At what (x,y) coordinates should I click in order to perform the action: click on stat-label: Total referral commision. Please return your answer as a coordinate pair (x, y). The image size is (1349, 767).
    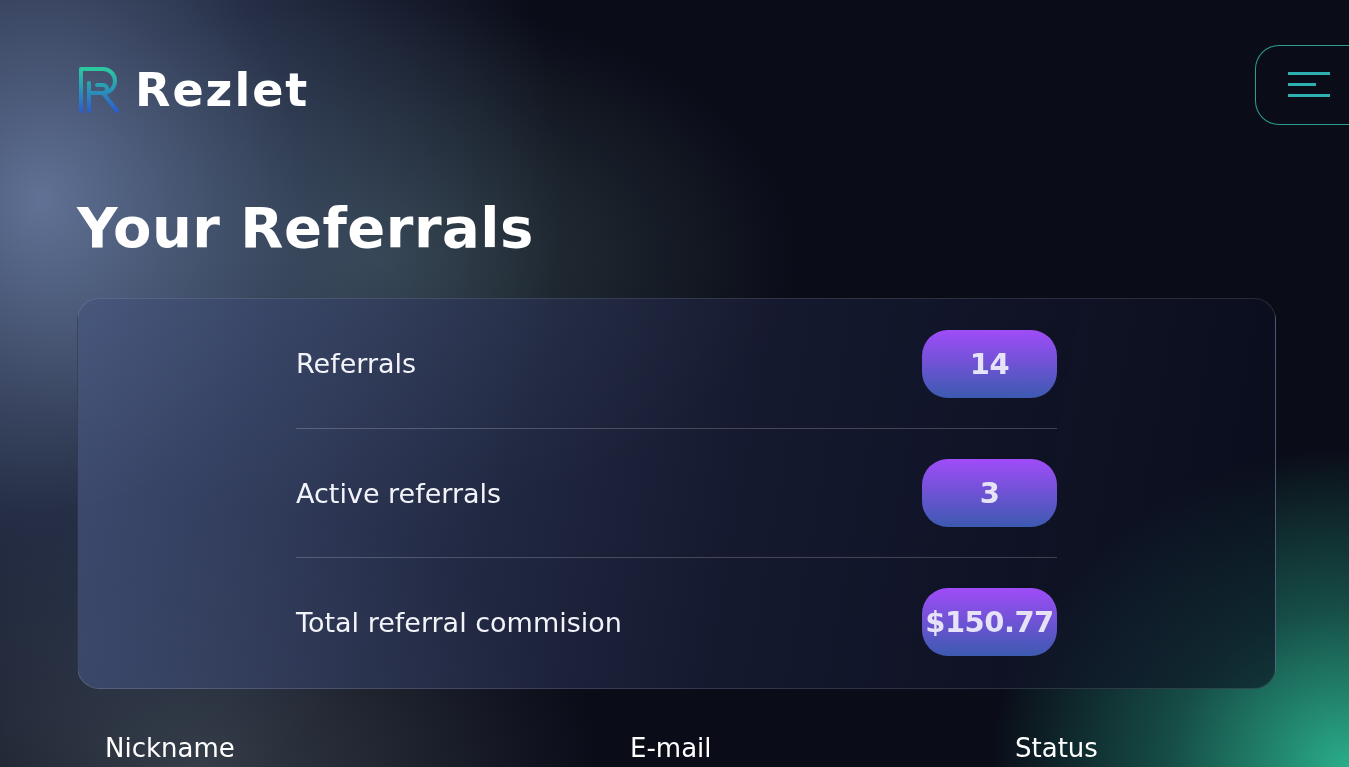
    Looking at the image, I should click on (459, 622).